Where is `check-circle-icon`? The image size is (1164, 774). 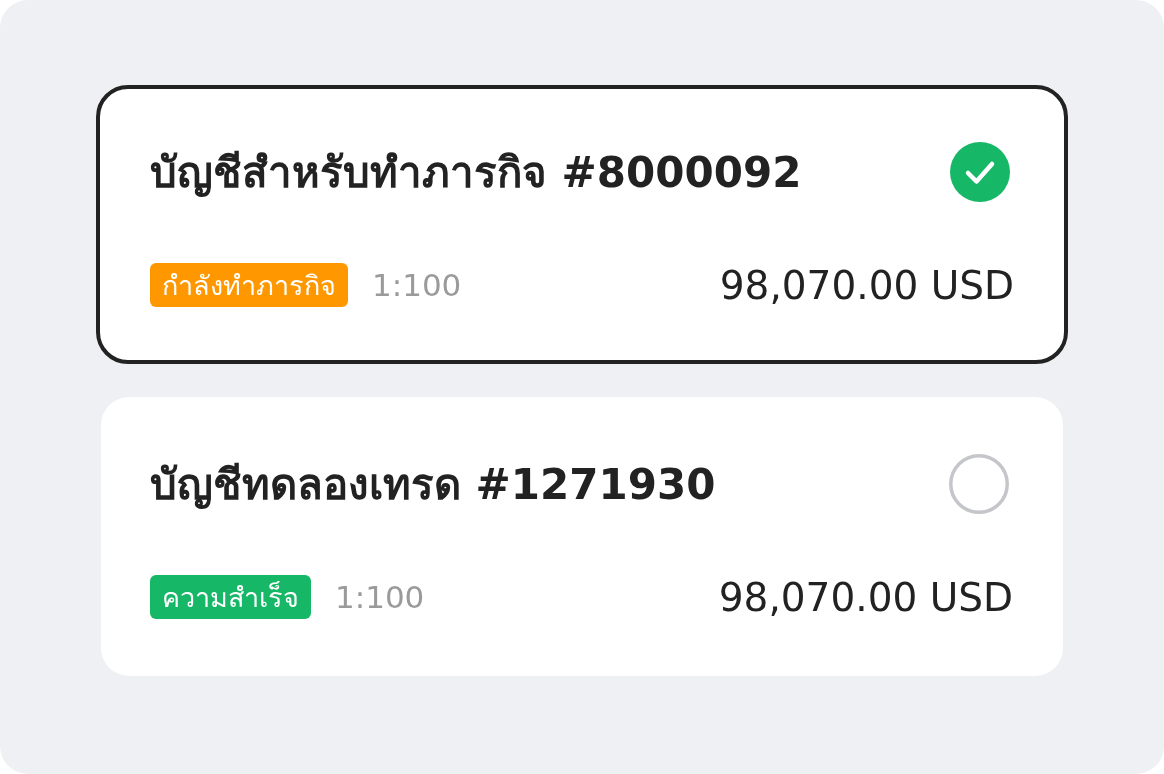 check-circle-icon is located at coordinates (980, 172).